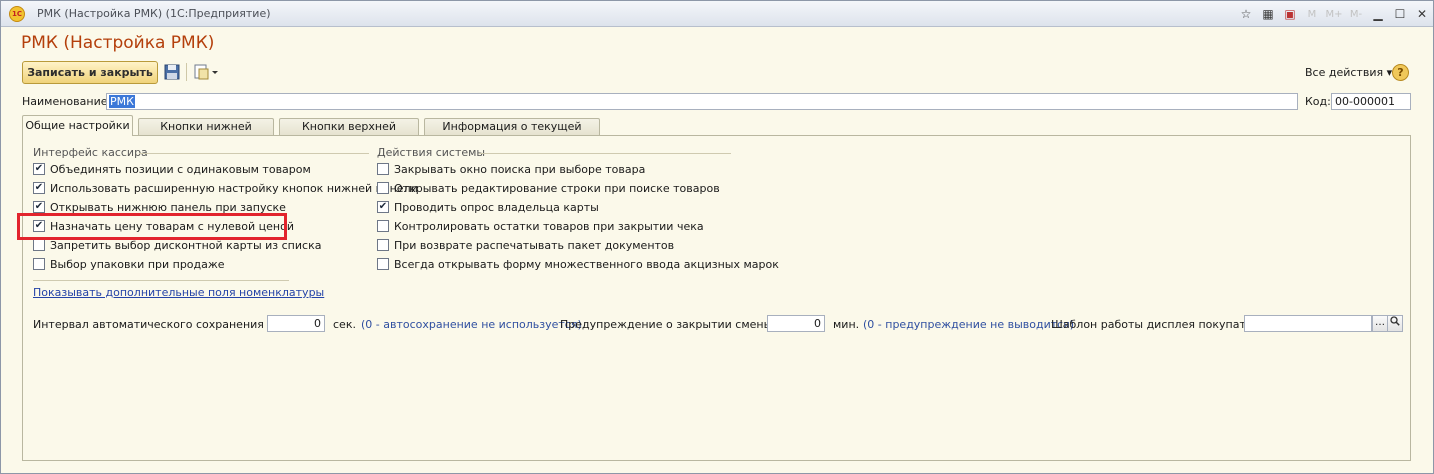 The height and width of the screenshot is (474, 1434). I want to click on code-label: Код:, so click(1318, 101).